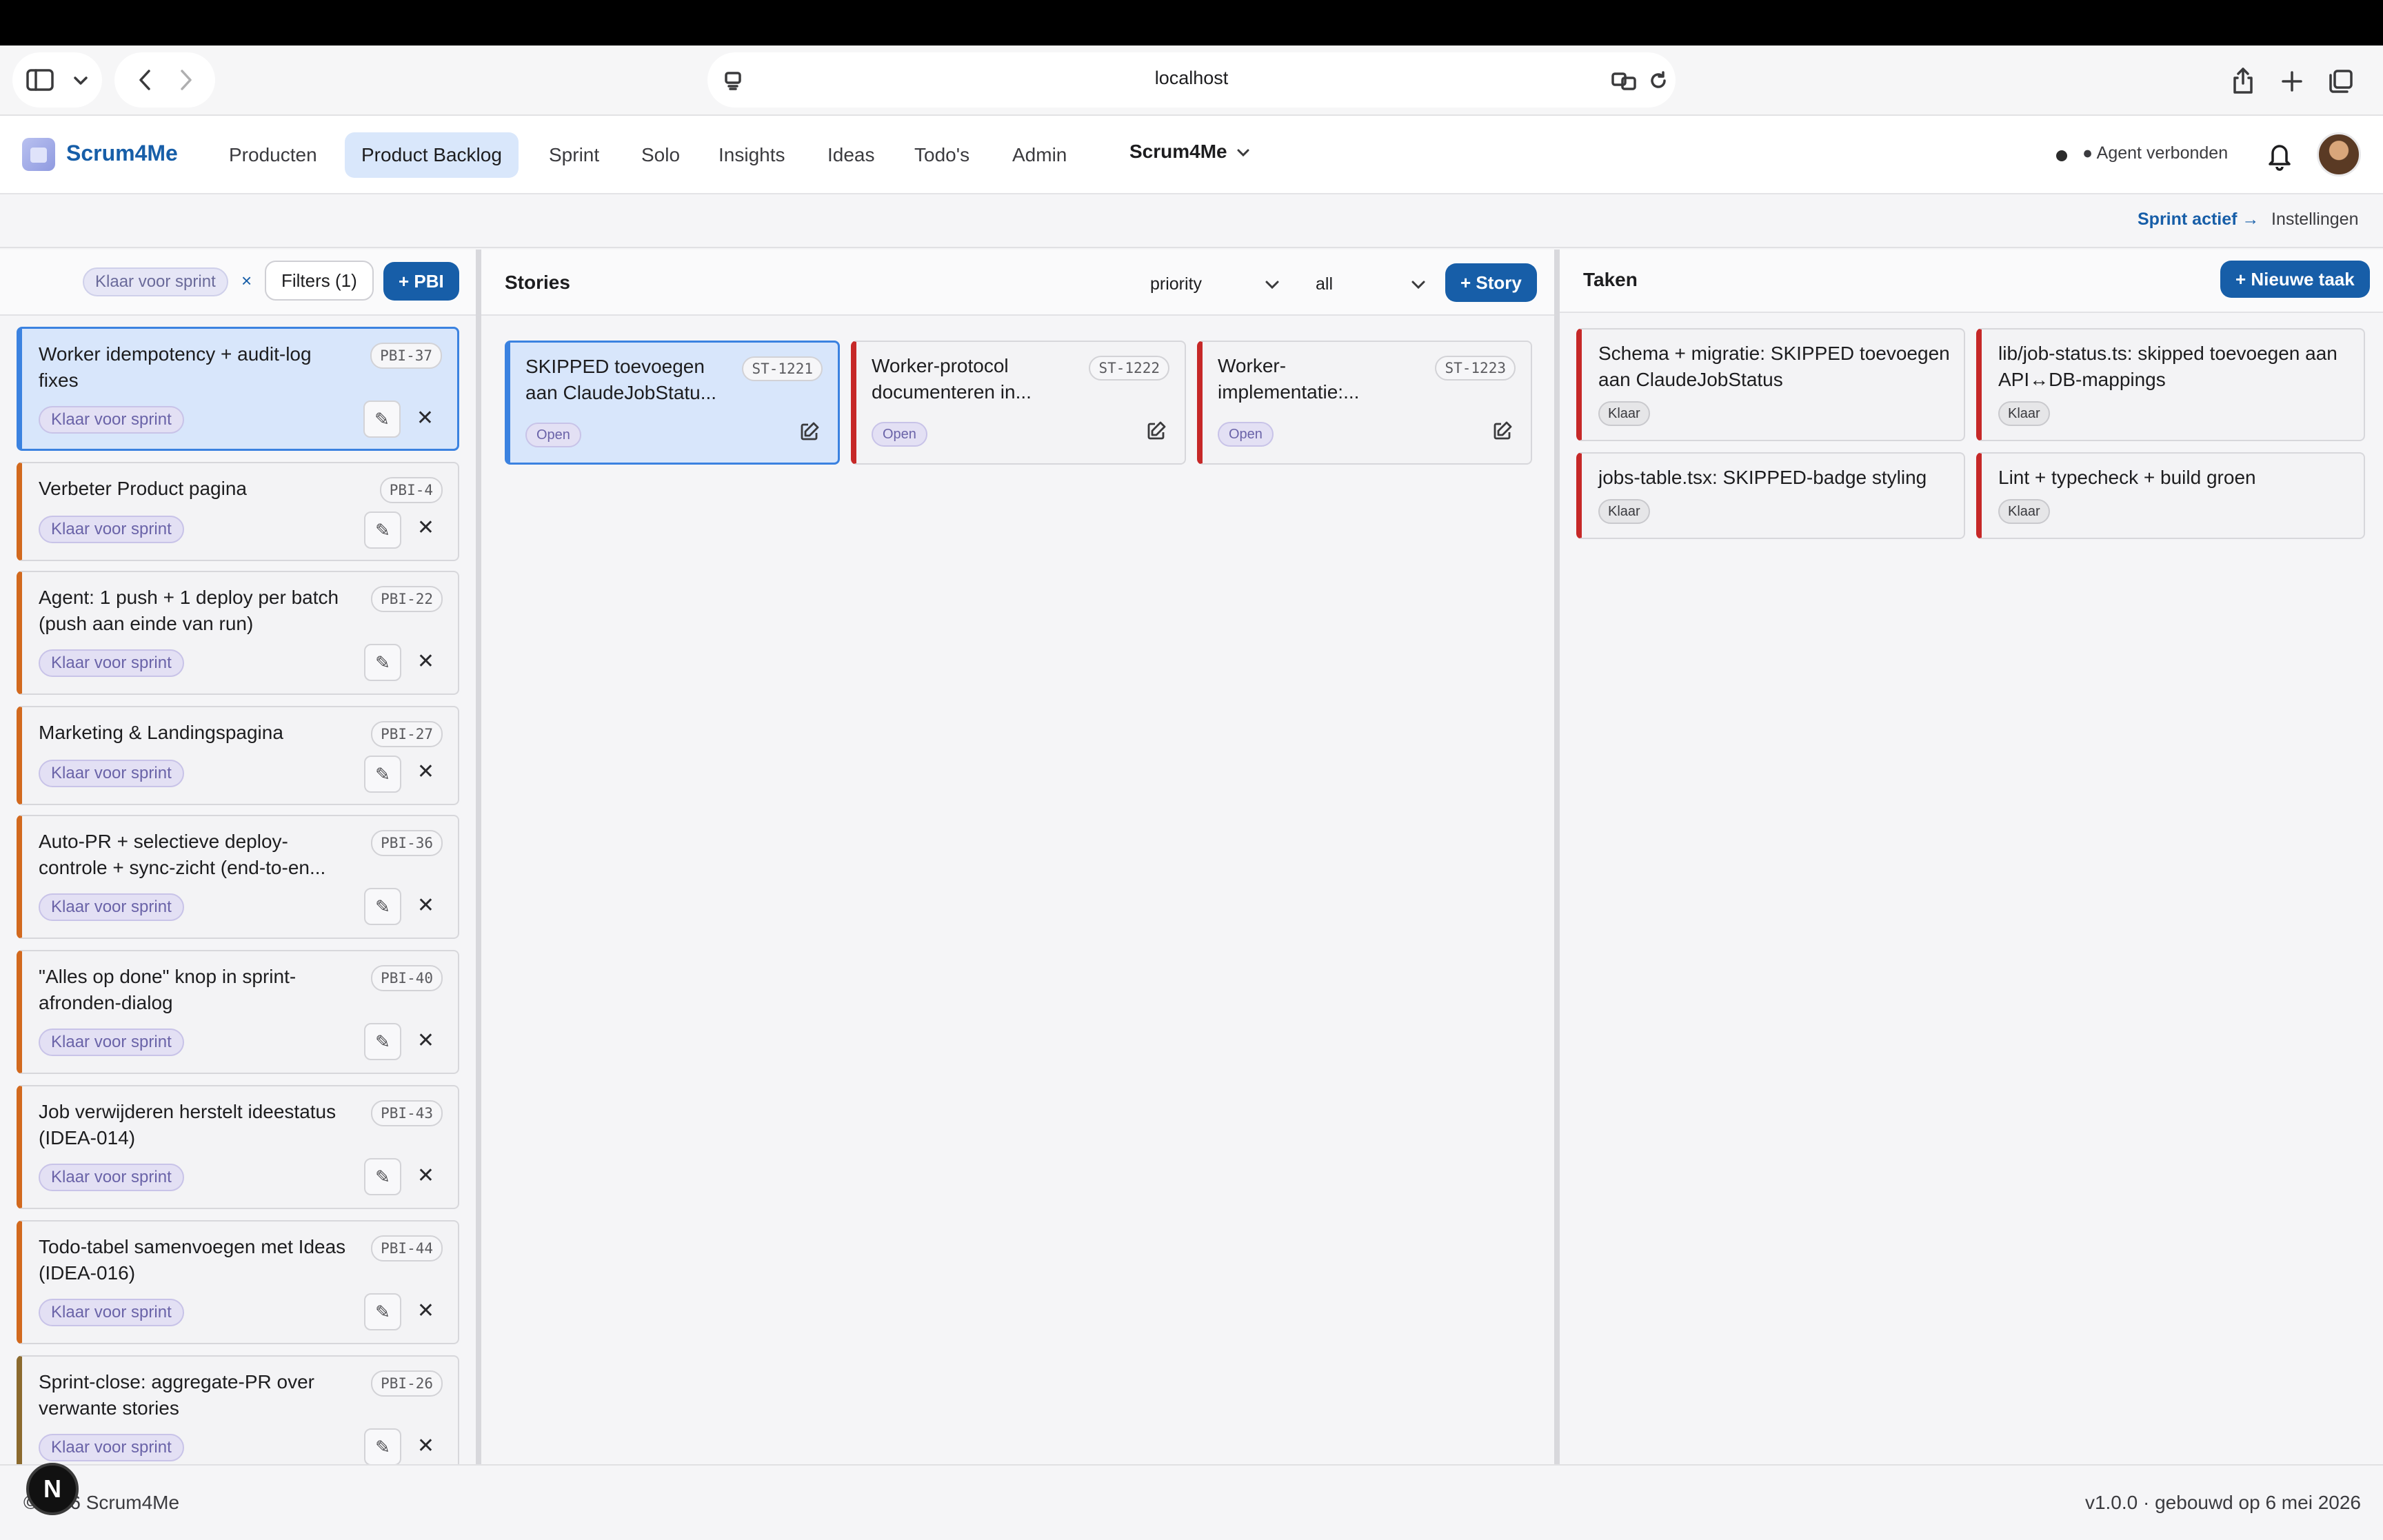 The image size is (2383, 1540). Describe the element at coordinates (1624, 512) in the screenshot. I see `status-badge: Klaar` at that location.